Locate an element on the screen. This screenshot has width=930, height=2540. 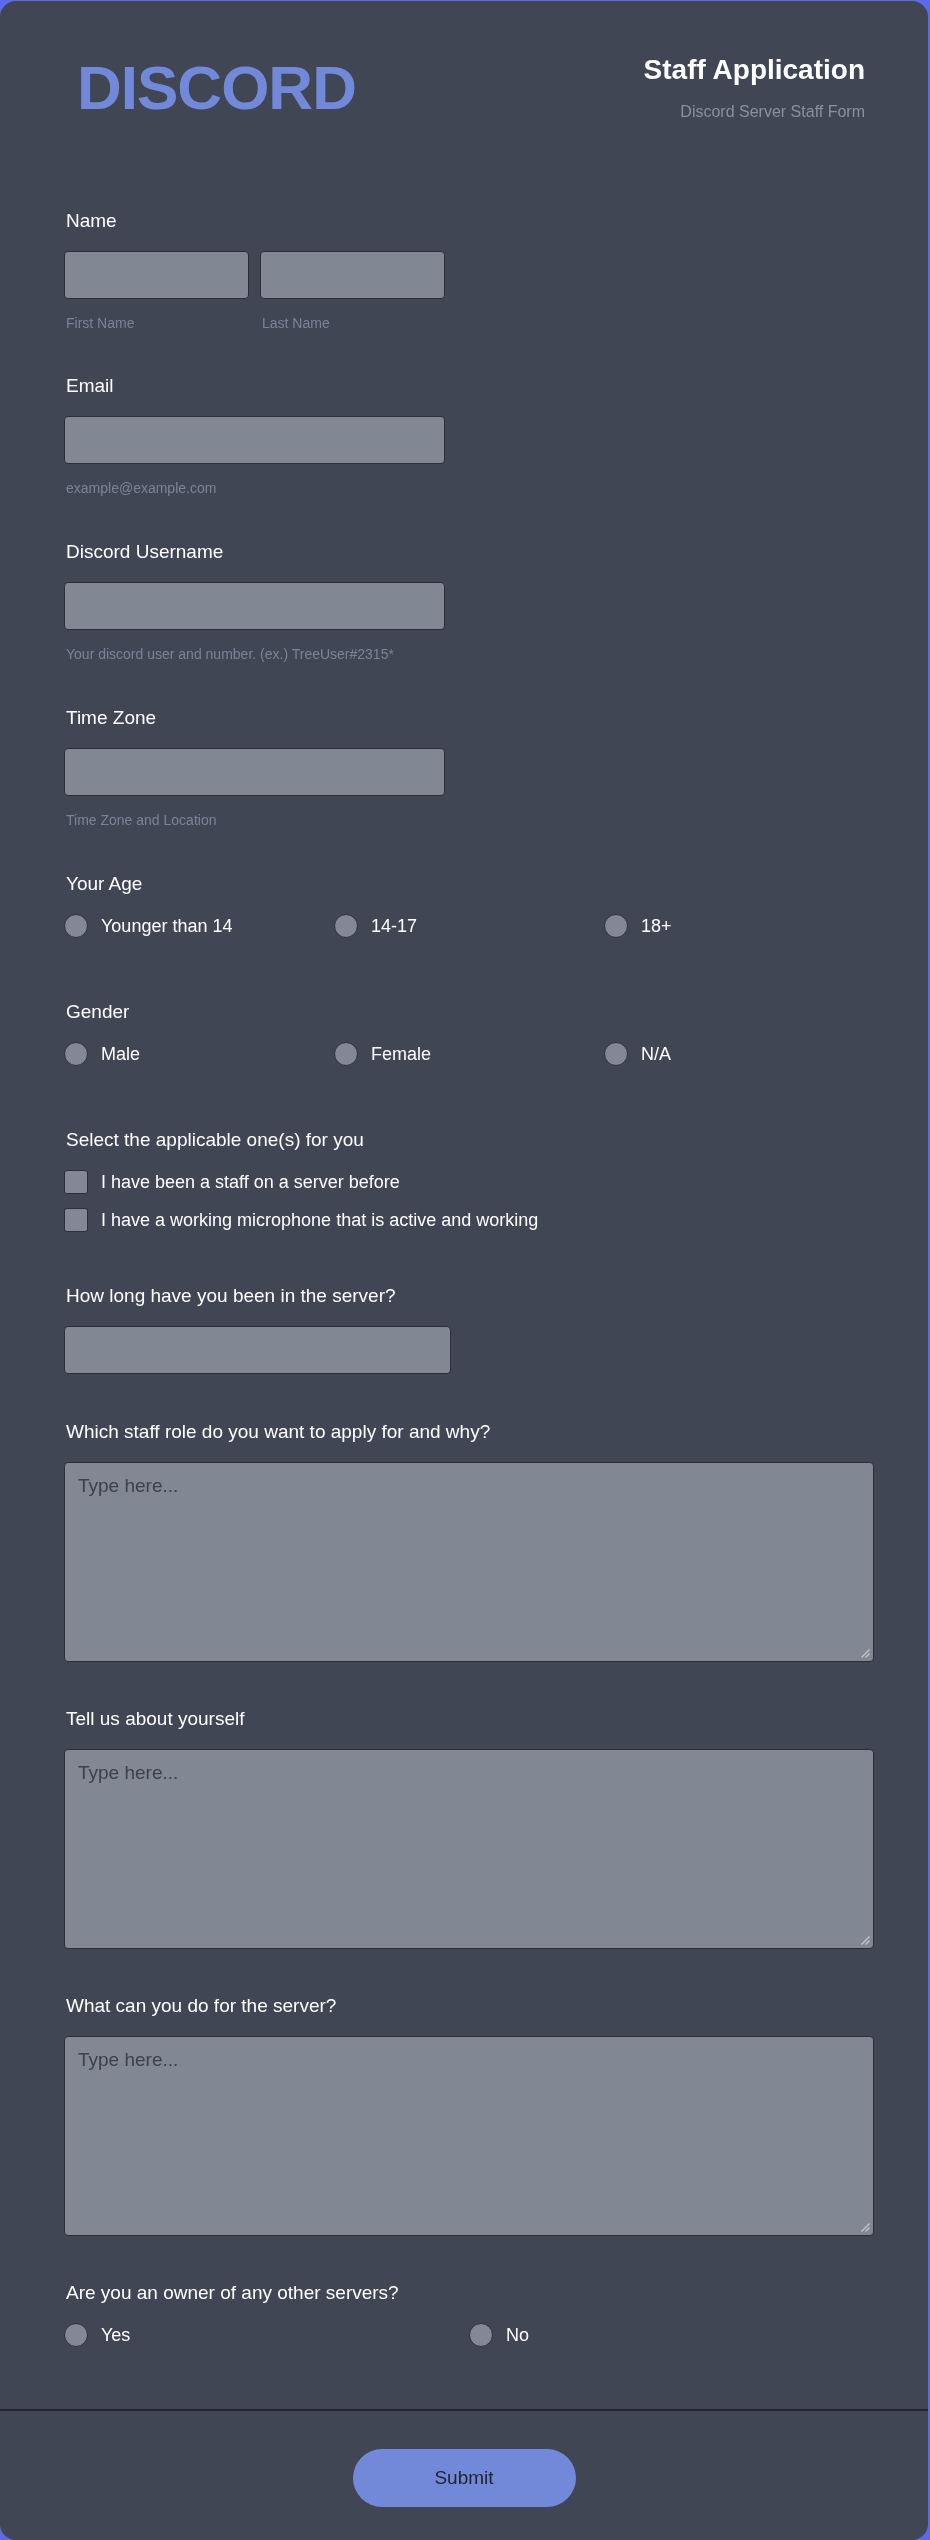
question-label: Time Zone is located at coordinates (111, 718).